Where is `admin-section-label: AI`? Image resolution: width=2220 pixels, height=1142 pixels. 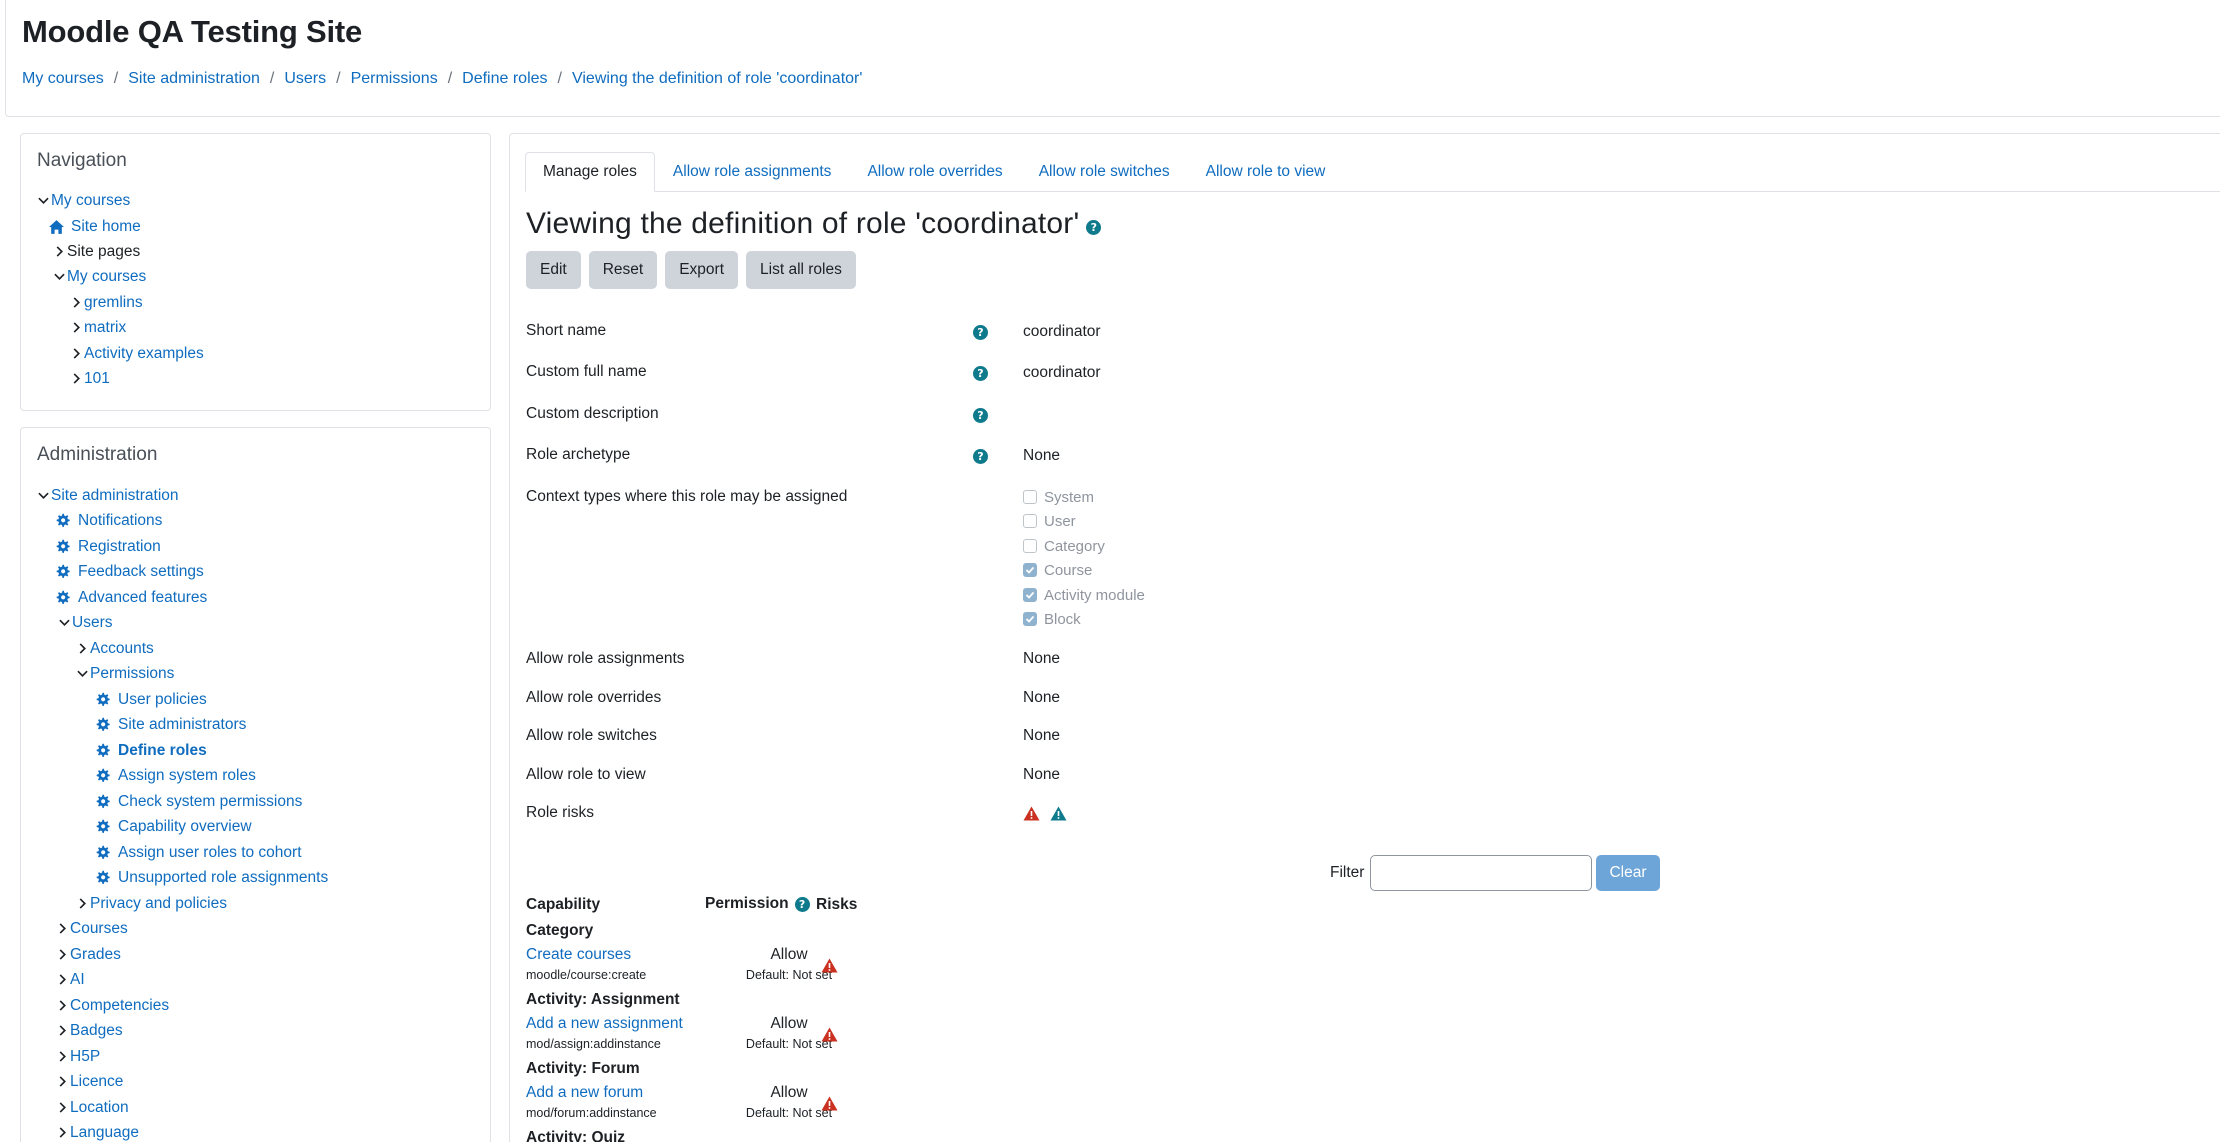 admin-section-label: AI is located at coordinates (77, 980).